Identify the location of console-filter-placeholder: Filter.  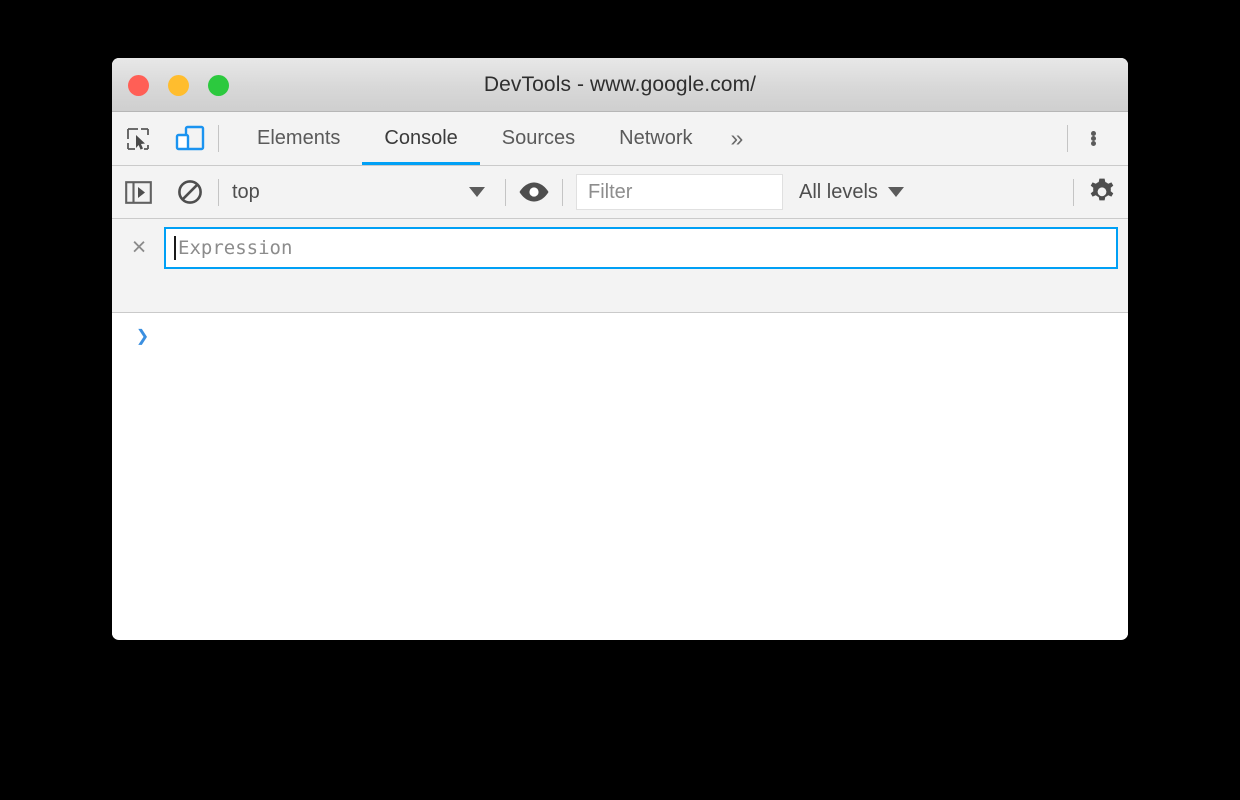
(610, 191).